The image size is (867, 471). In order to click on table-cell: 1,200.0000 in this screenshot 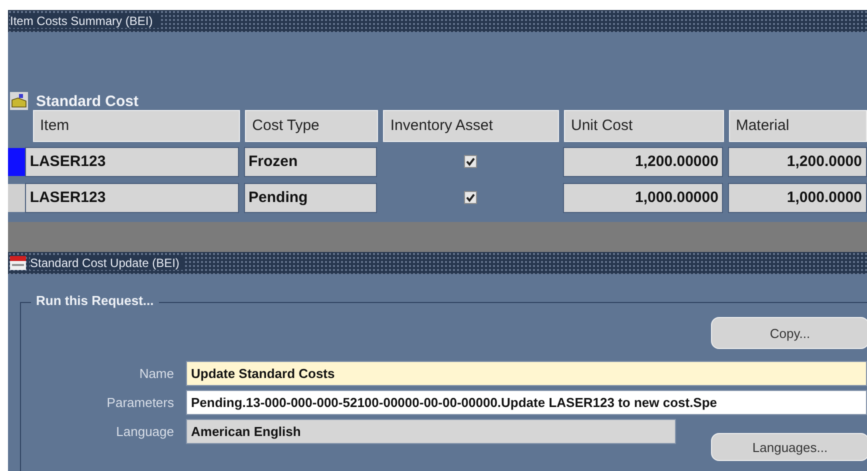, I will do `click(797, 161)`.